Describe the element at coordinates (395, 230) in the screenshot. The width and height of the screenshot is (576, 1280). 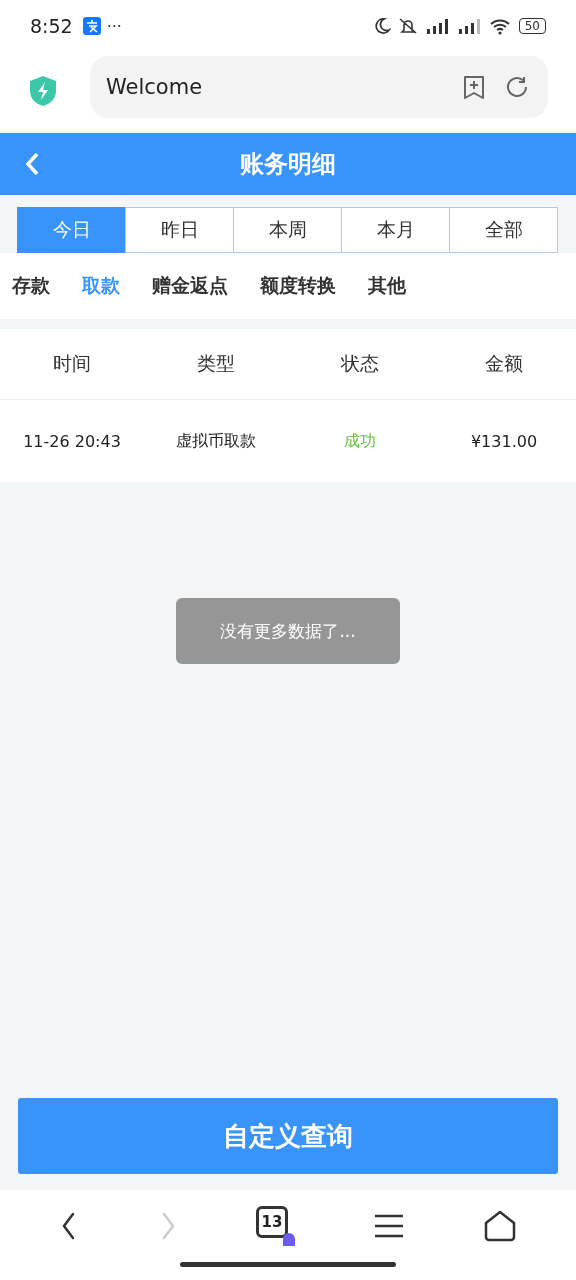
I see `date-tab: 本月` at that location.